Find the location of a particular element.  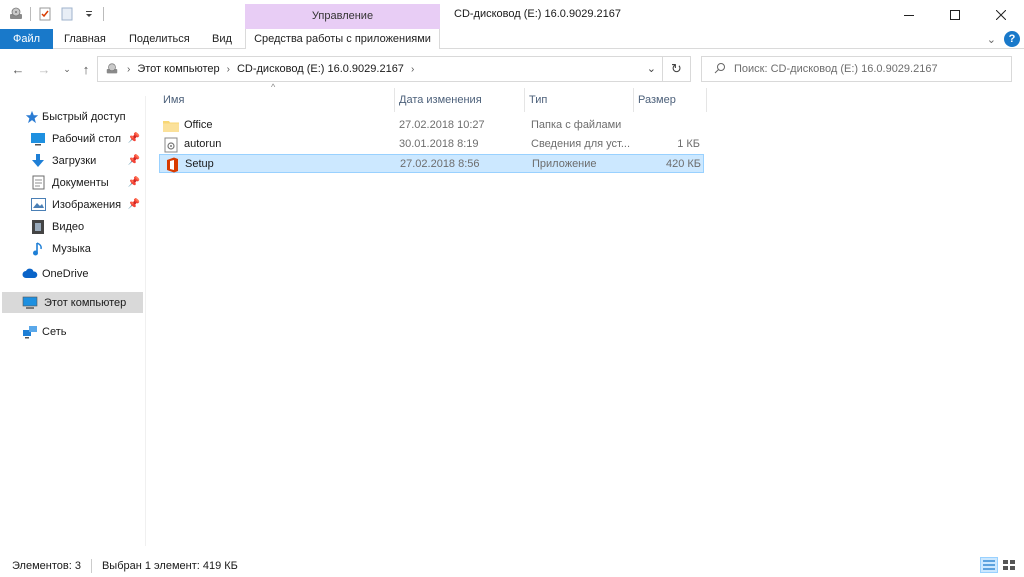

settings-file-icon is located at coordinates (171, 145).